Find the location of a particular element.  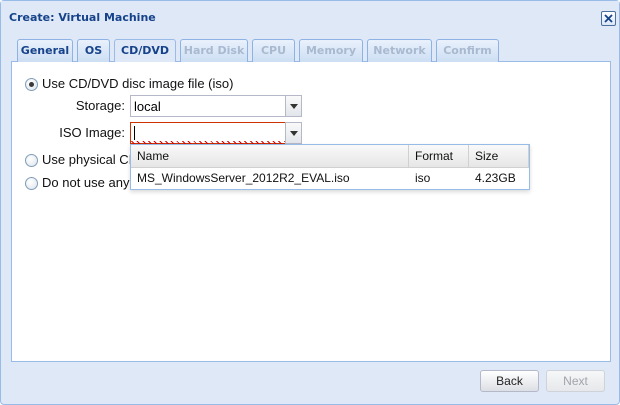

tab-cpu: CPU is located at coordinates (273, 50).